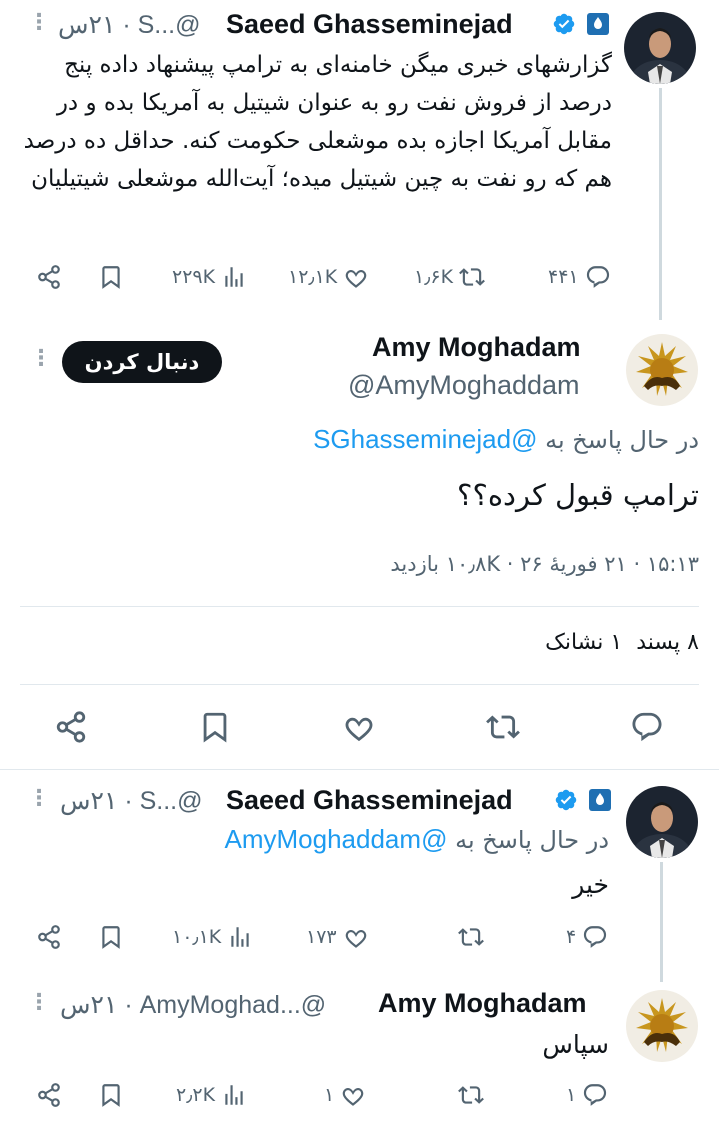 This screenshot has height=1131, width=719. What do you see at coordinates (571, 1095) in the screenshot?
I see `tweet4-reply-count: ۱` at bounding box center [571, 1095].